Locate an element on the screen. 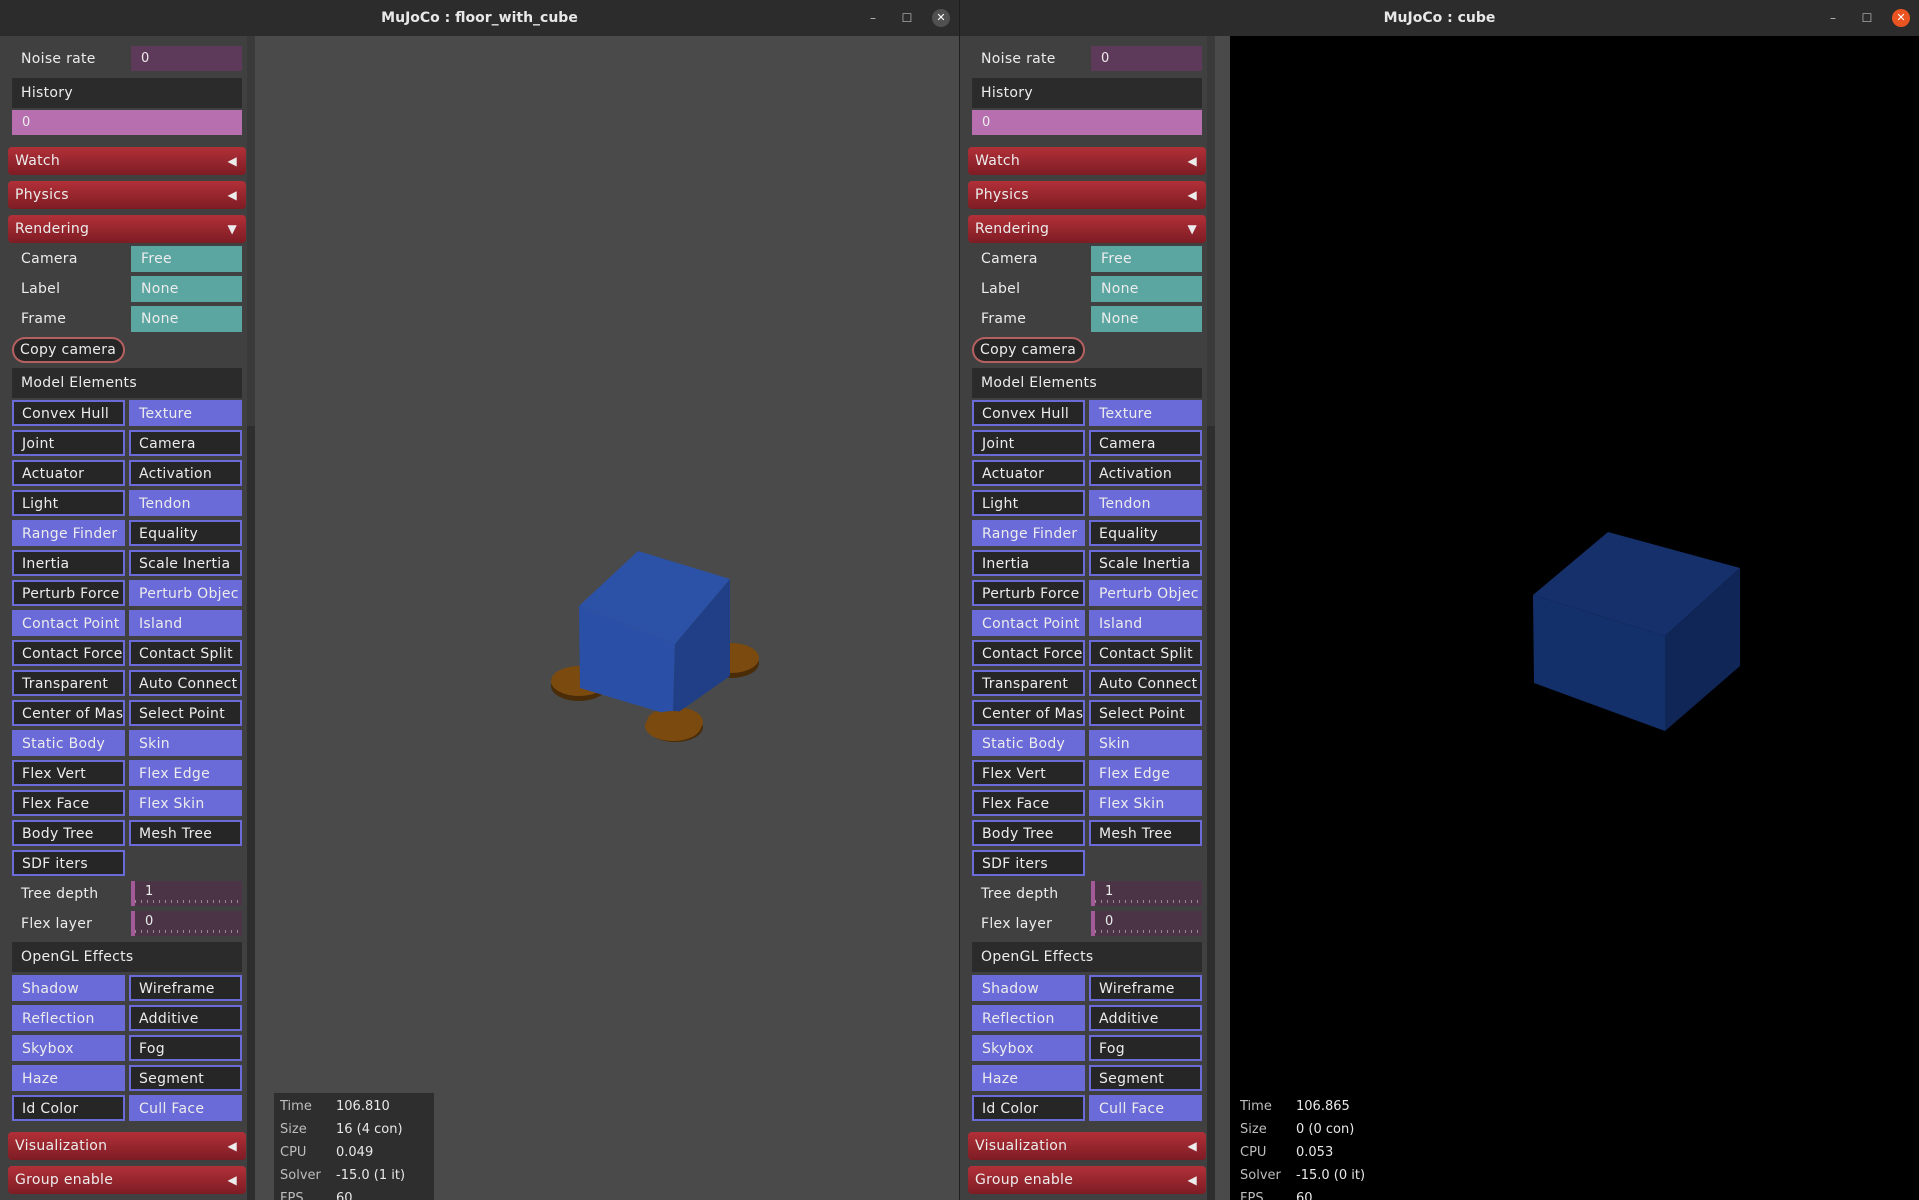 This screenshot has width=1919, height=1200. toggle-flex-face: Flex Face is located at coordinates (68, 803).